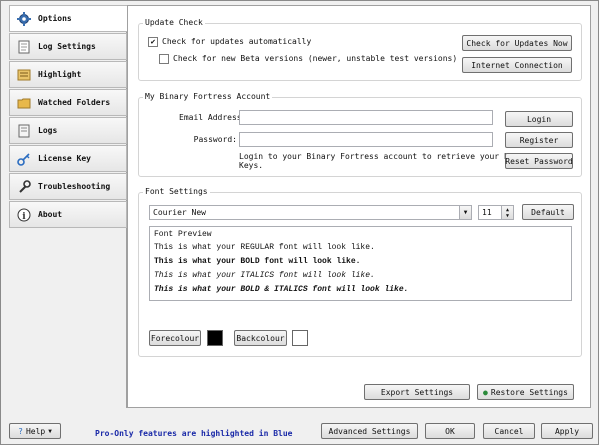 Image resolution: width=599 pixels, height=445 pixels. I want to click on sidebar-item-watched-folders: Watched Folders, so click(68, 102).